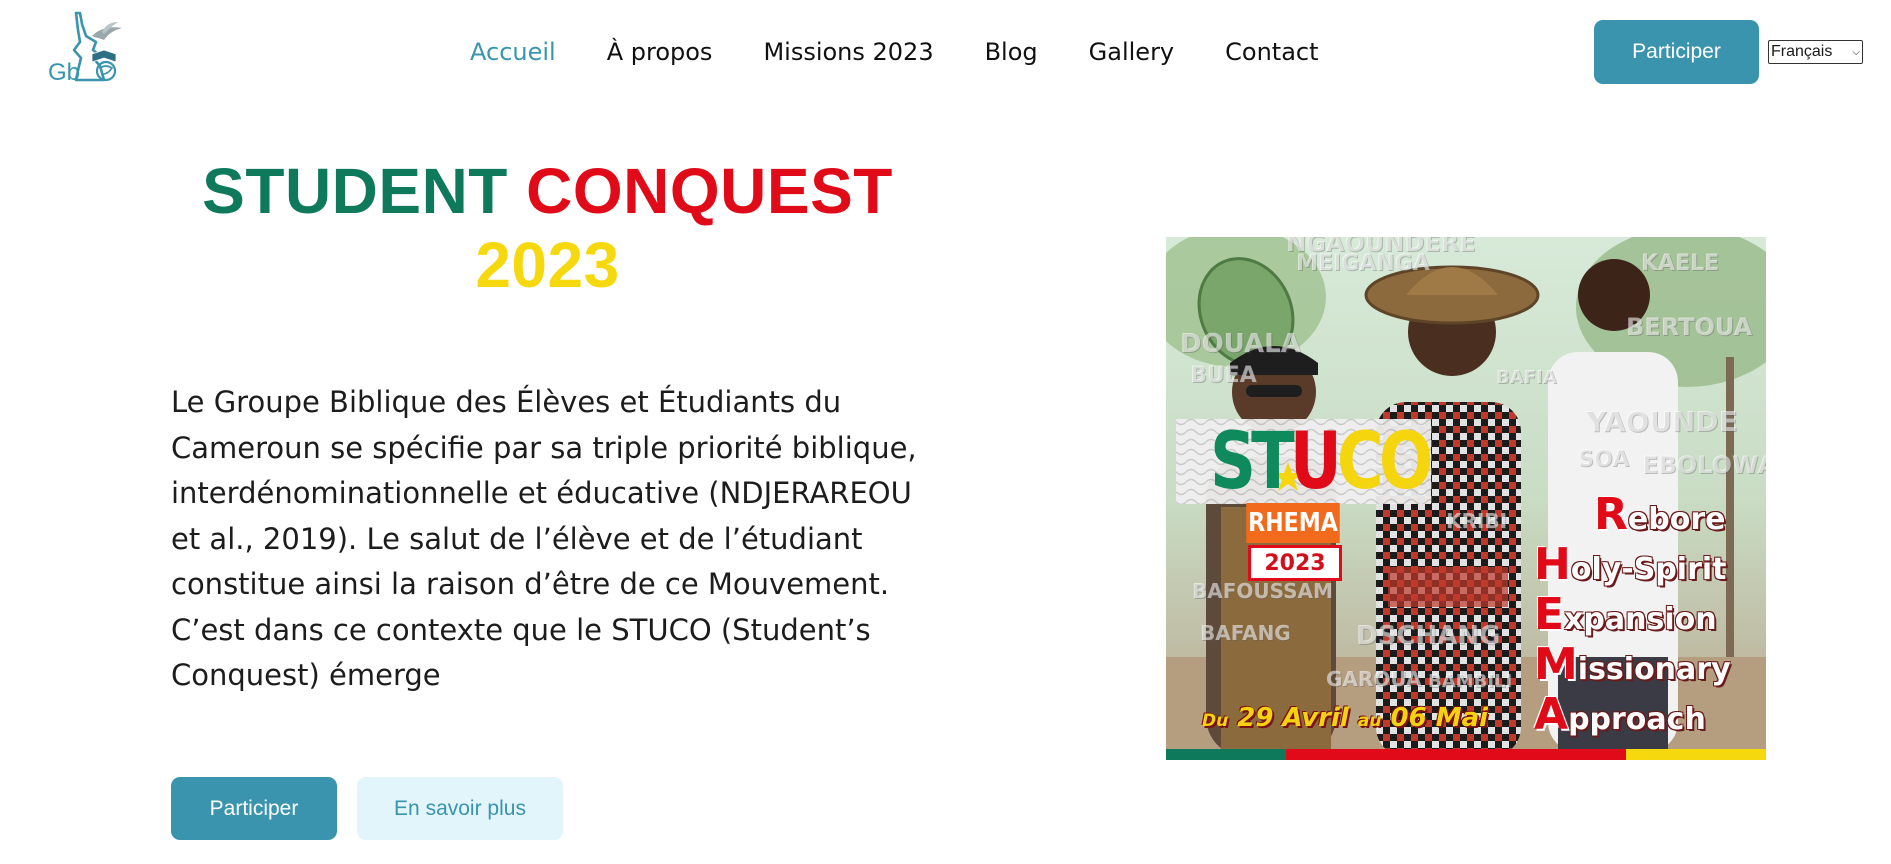  Describe the element at coordinates (1345, 718) in the screenshot. I see `poster-date: Du 29 Avril au 06 Mai` at that location.